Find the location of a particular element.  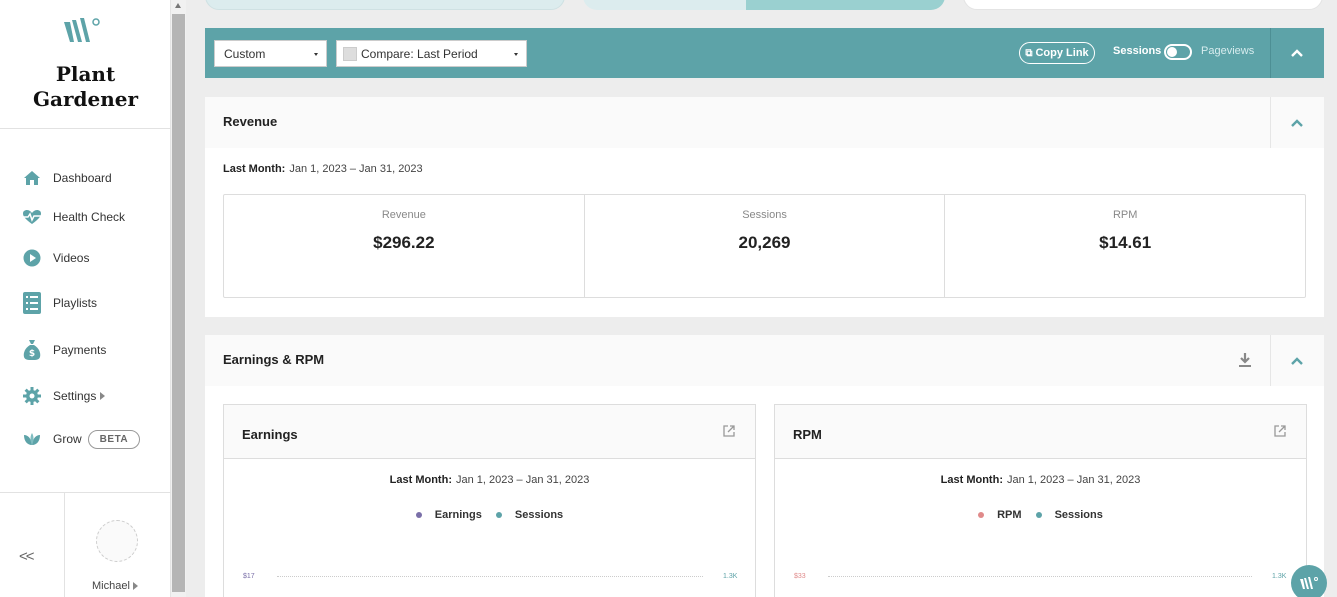

play-circle-icon is located at coordinates (32, 258).